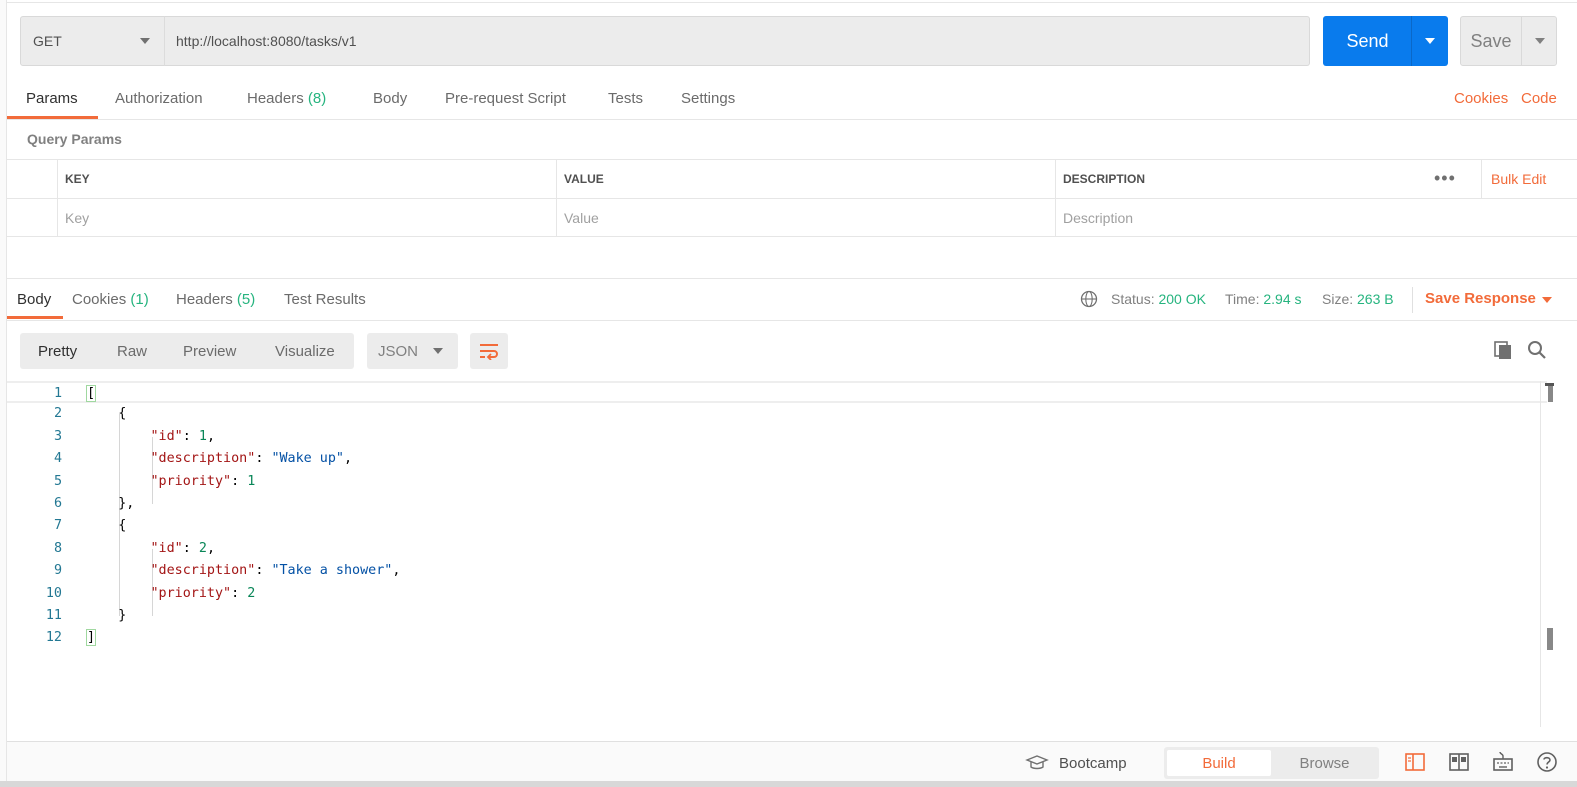 This screenshot has width=1577, height=787. What do you see at coordinates (332, 571) in the screenshot?
I see `json-string: "Take a shower"` at bounding box center [332, 571].